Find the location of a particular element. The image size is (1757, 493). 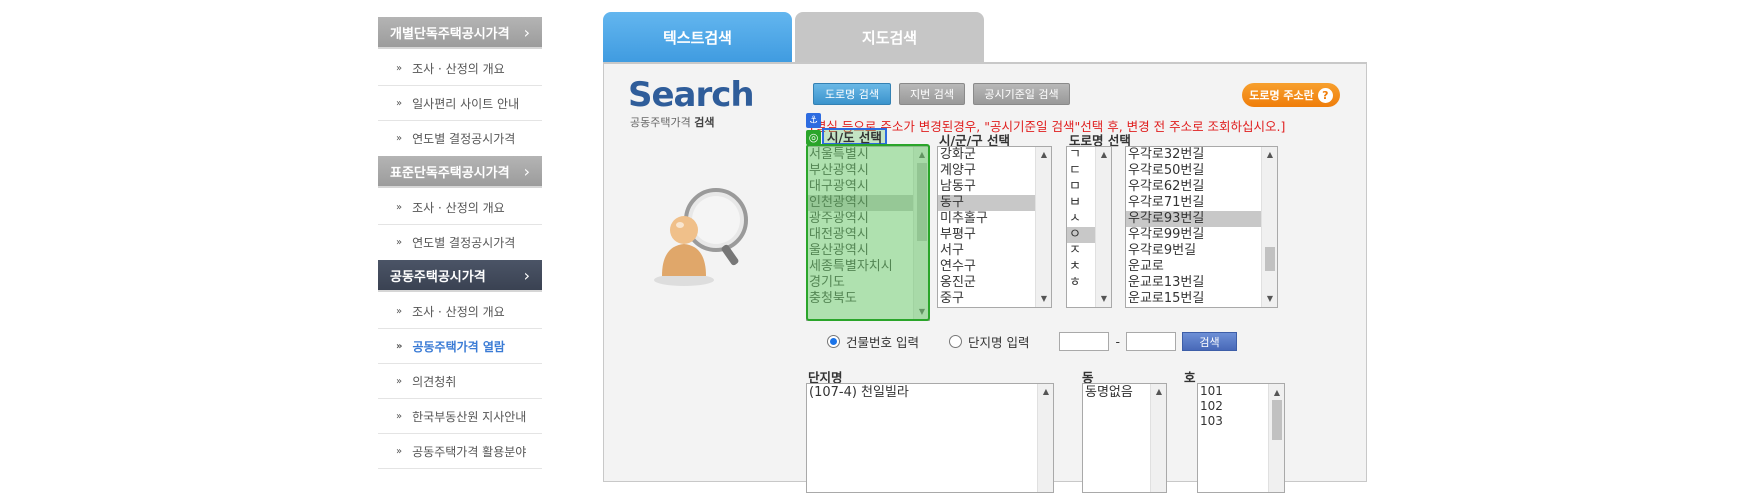

dash-text: - is located at coordinates (1117, 341).